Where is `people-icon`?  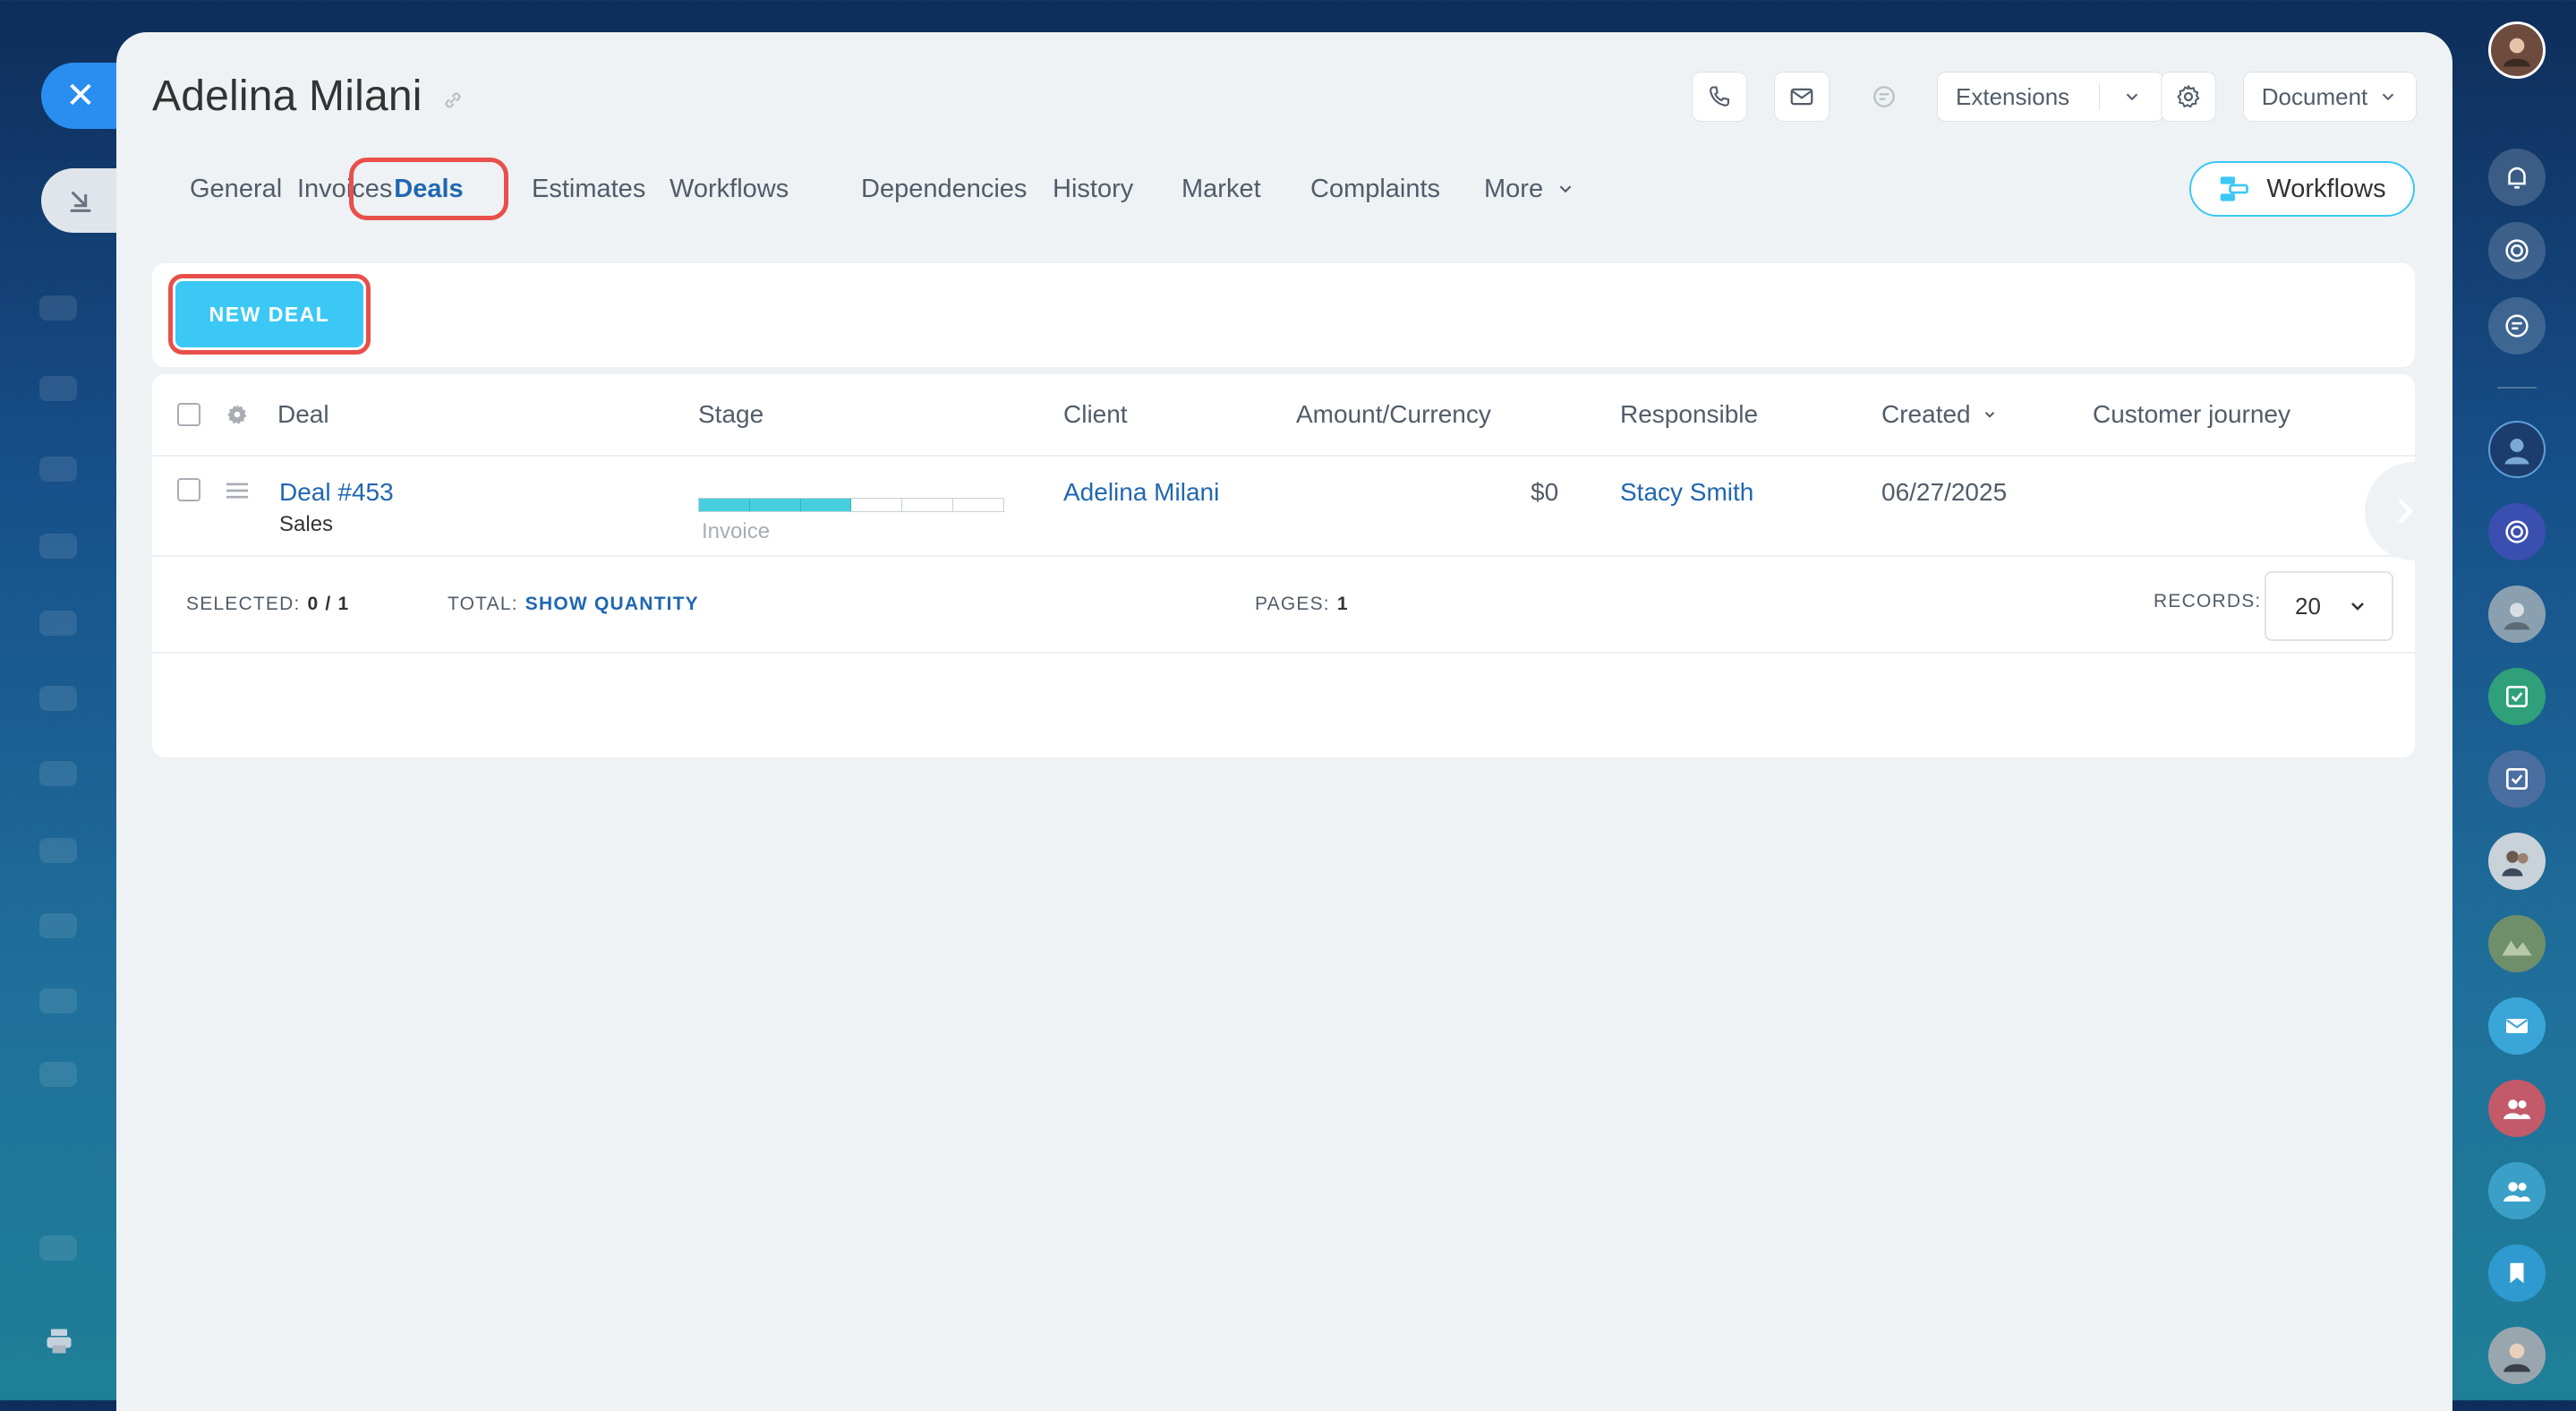 people-icon is located at coordinates (2516, 1191).